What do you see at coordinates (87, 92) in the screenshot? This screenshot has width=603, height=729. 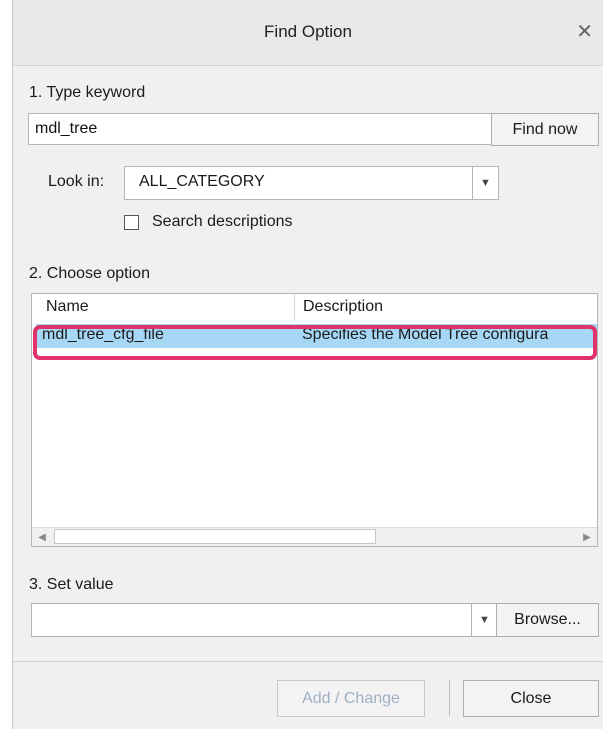 I see `step1-label: 1. Type keyword` at bounding box center [87, 92].